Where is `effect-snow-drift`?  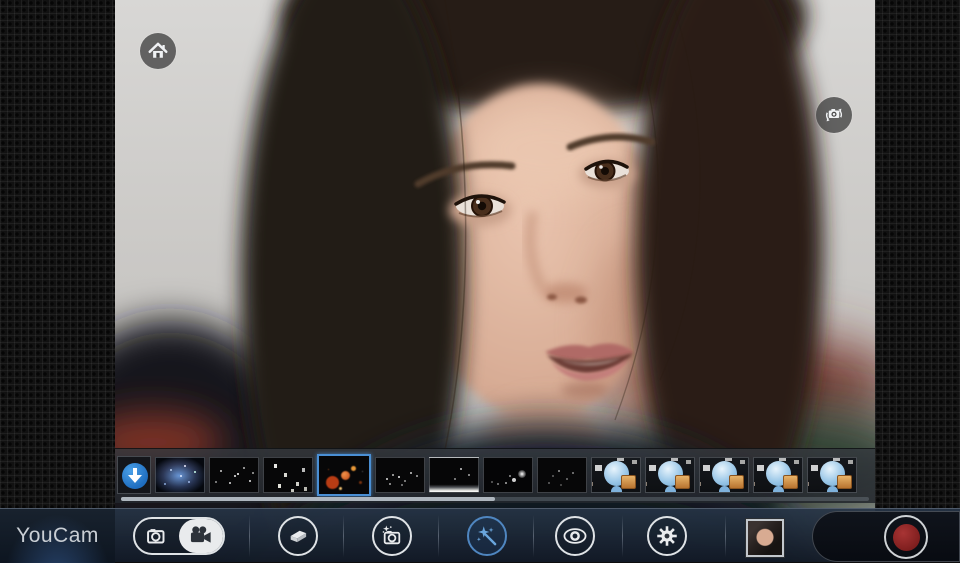
effect-snow-drift is located at coordinates (454, 475).